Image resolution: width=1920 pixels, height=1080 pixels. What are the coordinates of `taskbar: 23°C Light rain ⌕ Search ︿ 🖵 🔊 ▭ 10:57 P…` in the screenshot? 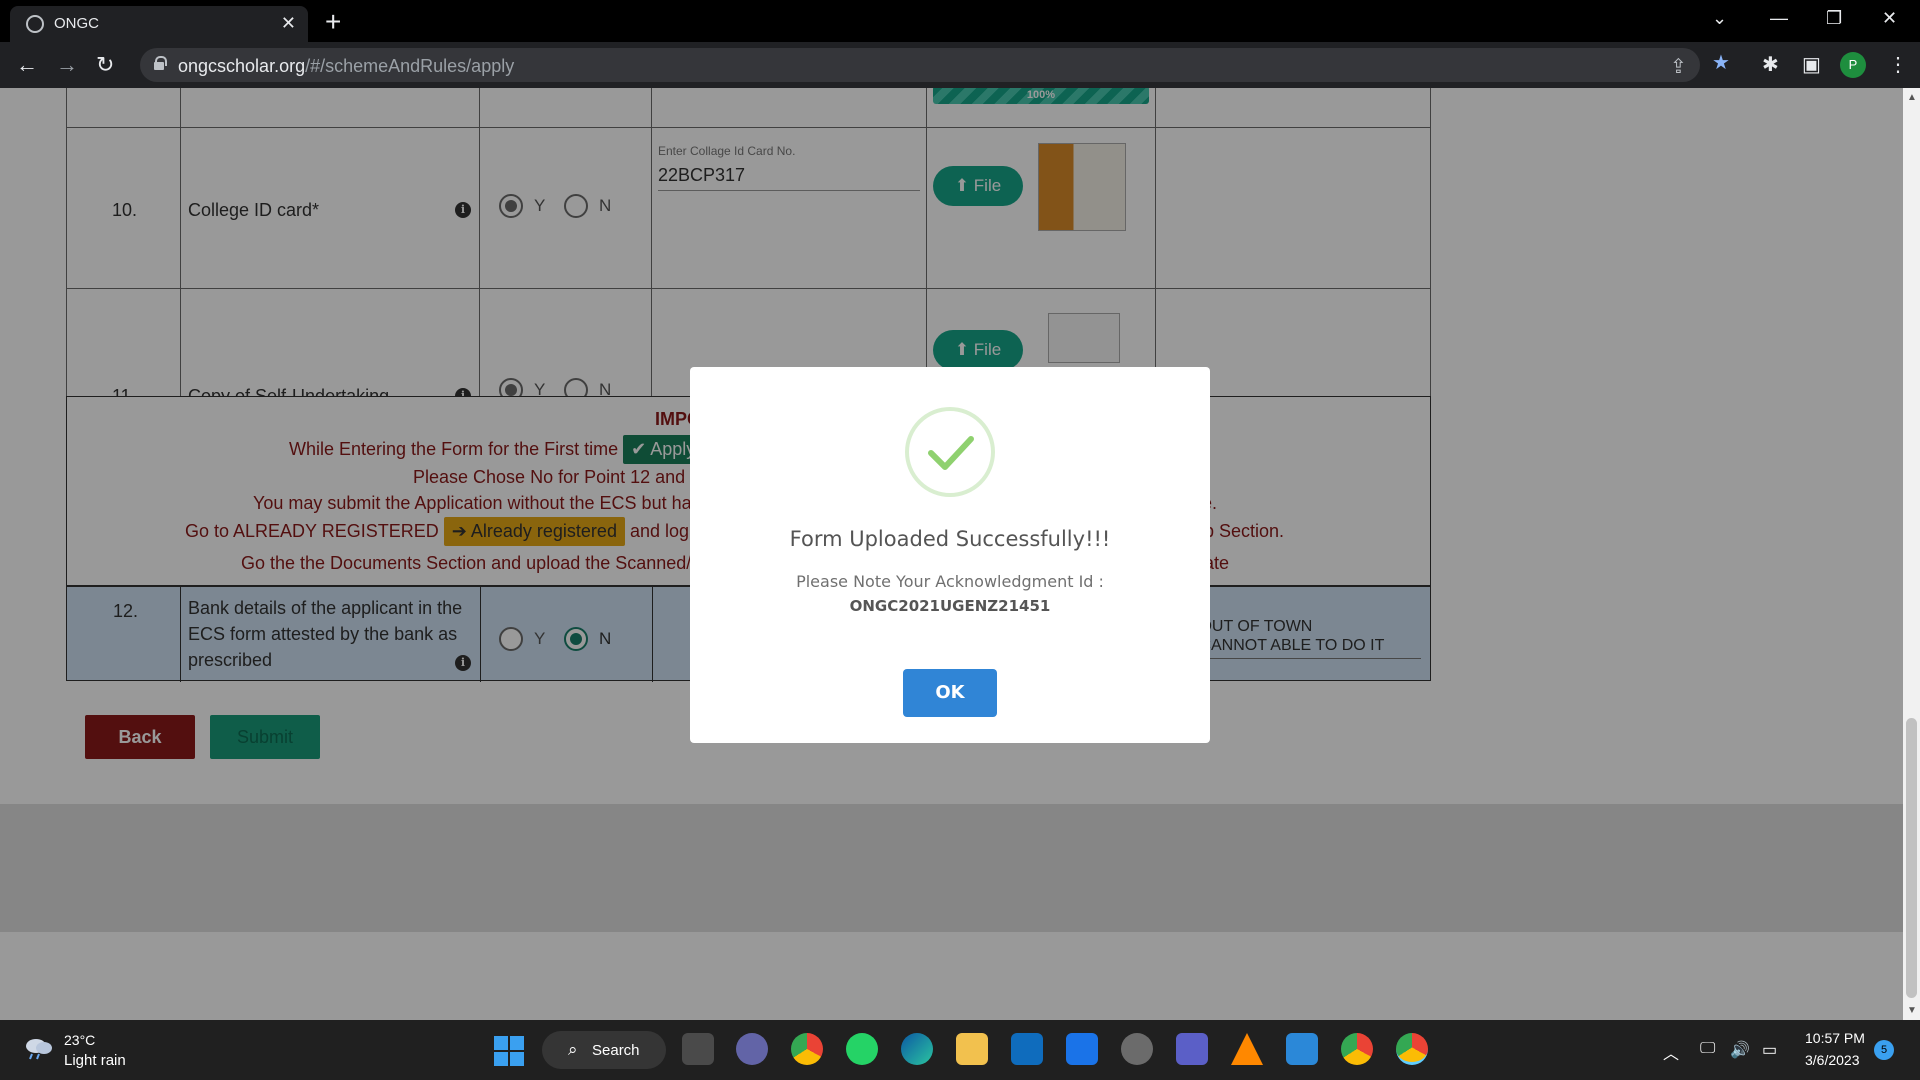 It's located at (960, 1050).